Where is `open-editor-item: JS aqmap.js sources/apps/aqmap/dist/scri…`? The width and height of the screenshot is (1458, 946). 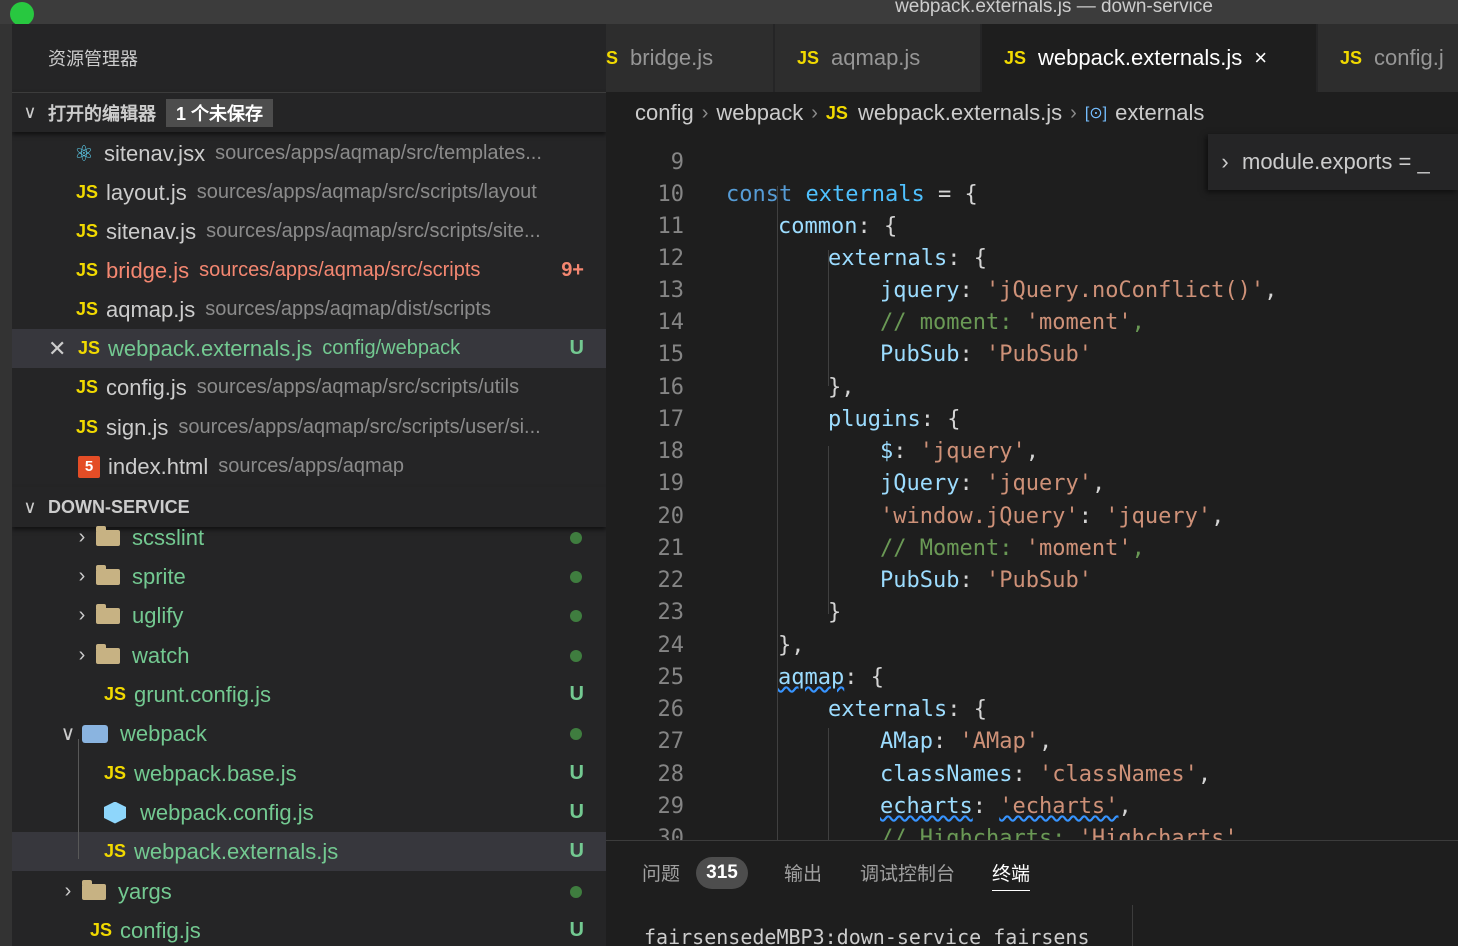 open-editor-item: JS aqmap.js sources/apps/aqmap/dist/scri… is located at coordinates (309, 309).